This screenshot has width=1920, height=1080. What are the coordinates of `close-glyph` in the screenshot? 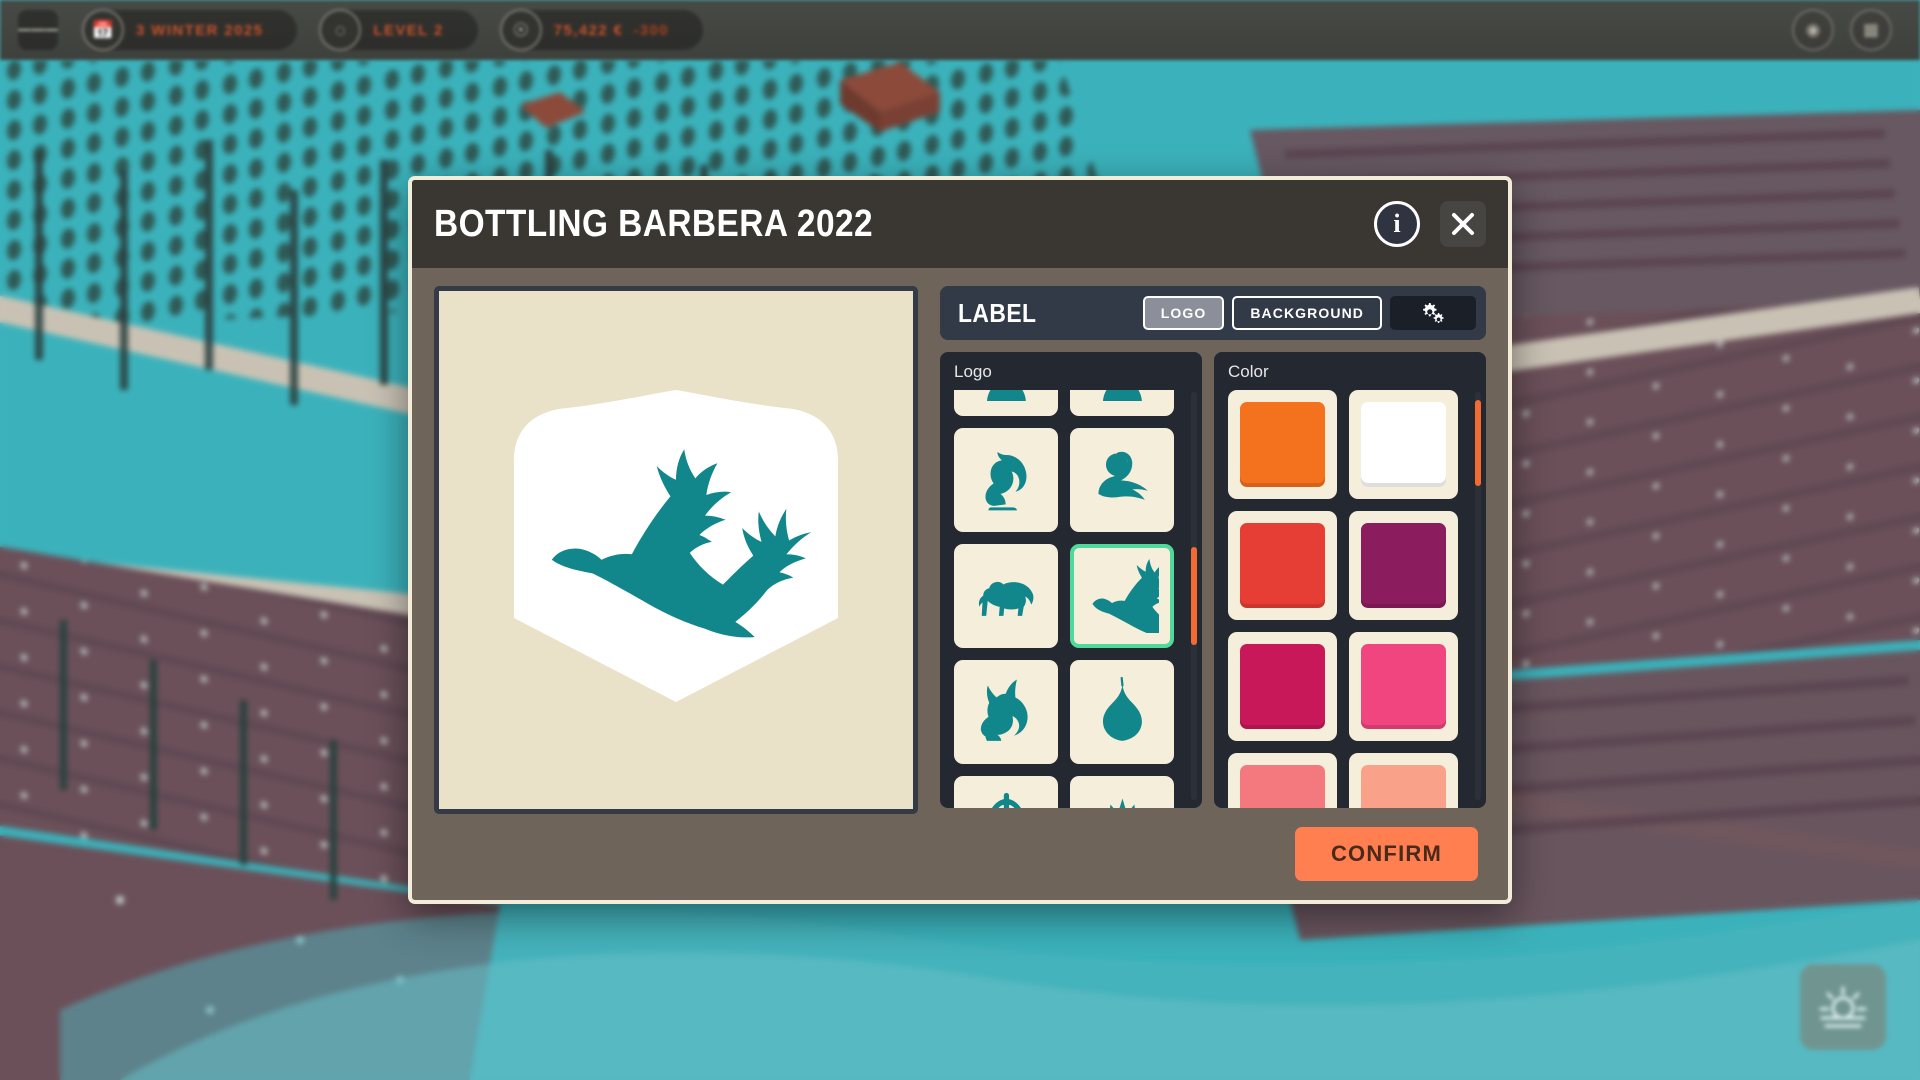 It's located at (1463, 224).